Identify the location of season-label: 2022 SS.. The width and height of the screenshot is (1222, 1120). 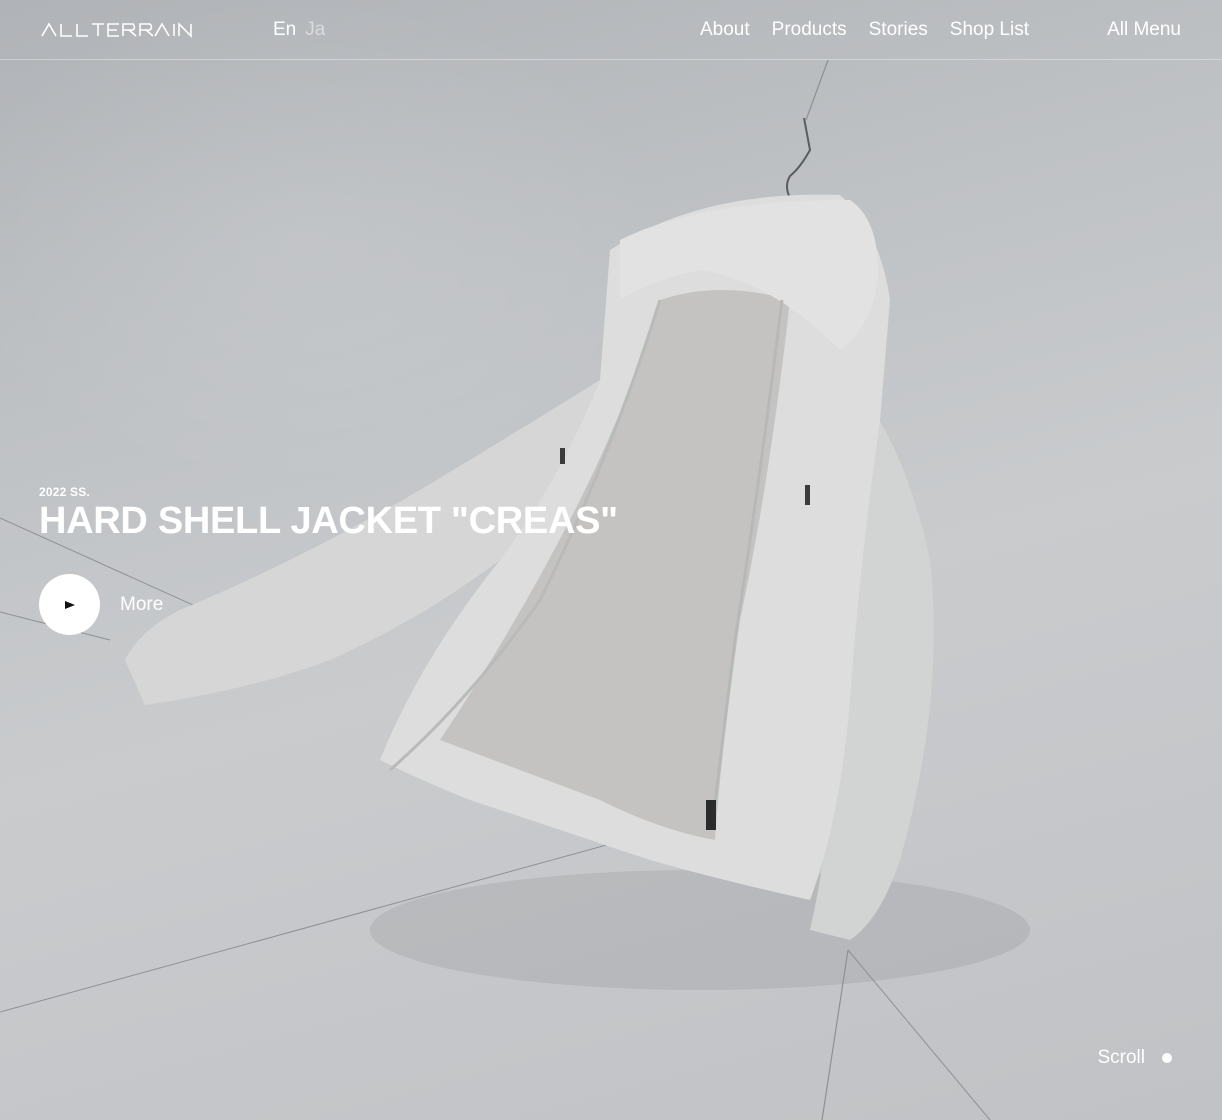
(64, 492).